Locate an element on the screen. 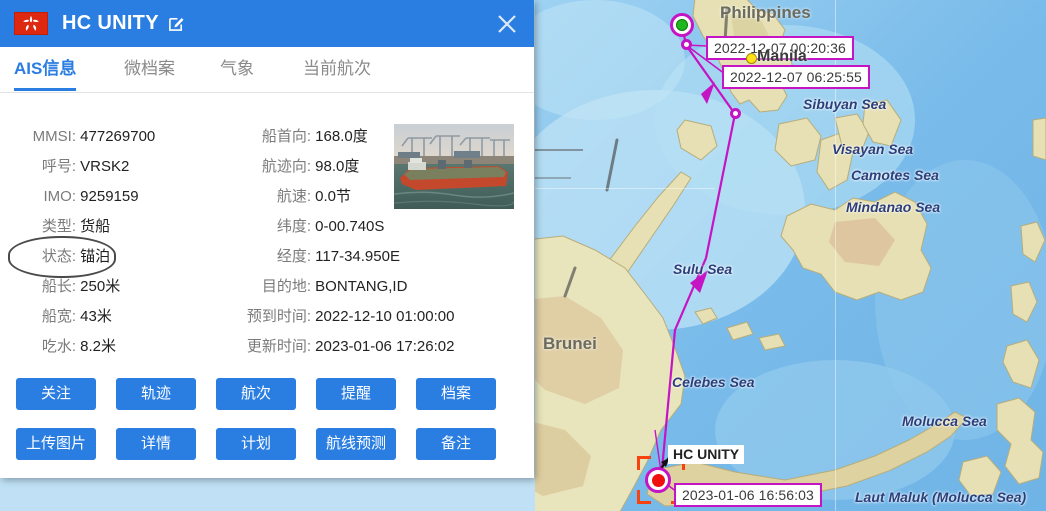 The image size is (1046, 511). field-eta: 预到时间: 2022-12-10 01:00:00 is located at coordinates (340, 317).